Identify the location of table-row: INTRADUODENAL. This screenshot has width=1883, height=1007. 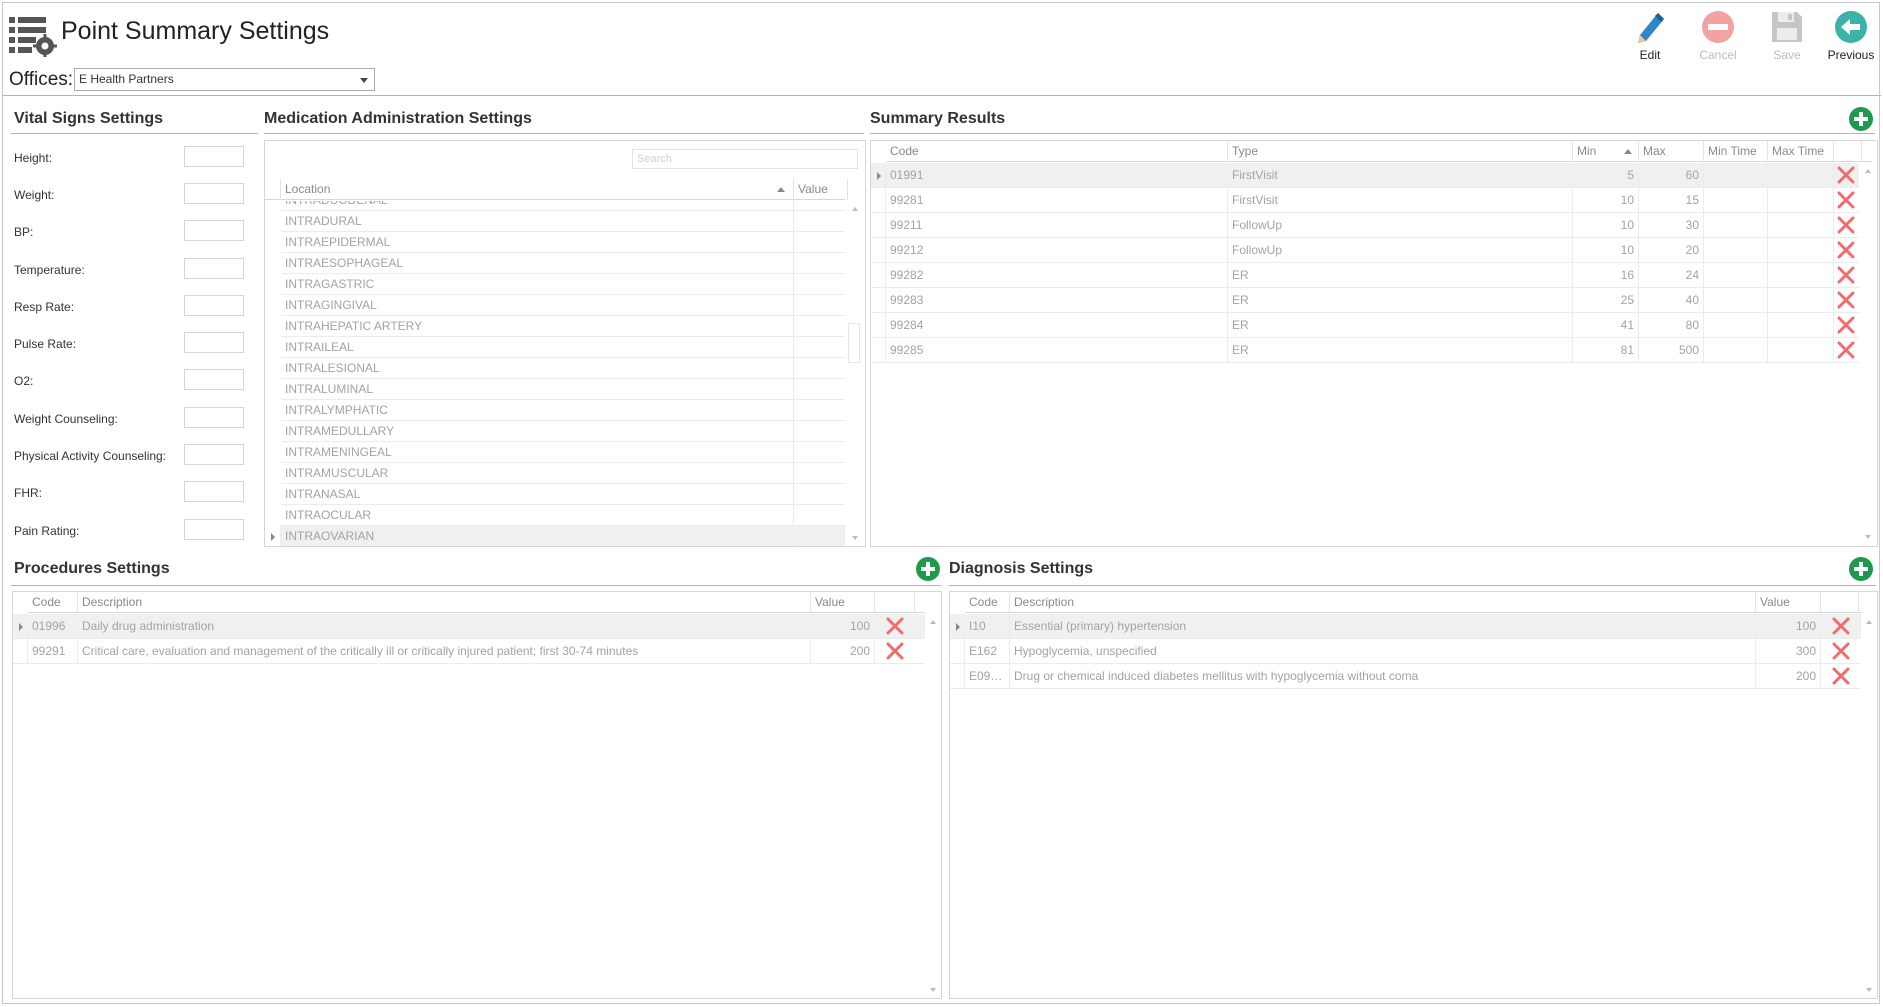
(563, 206).